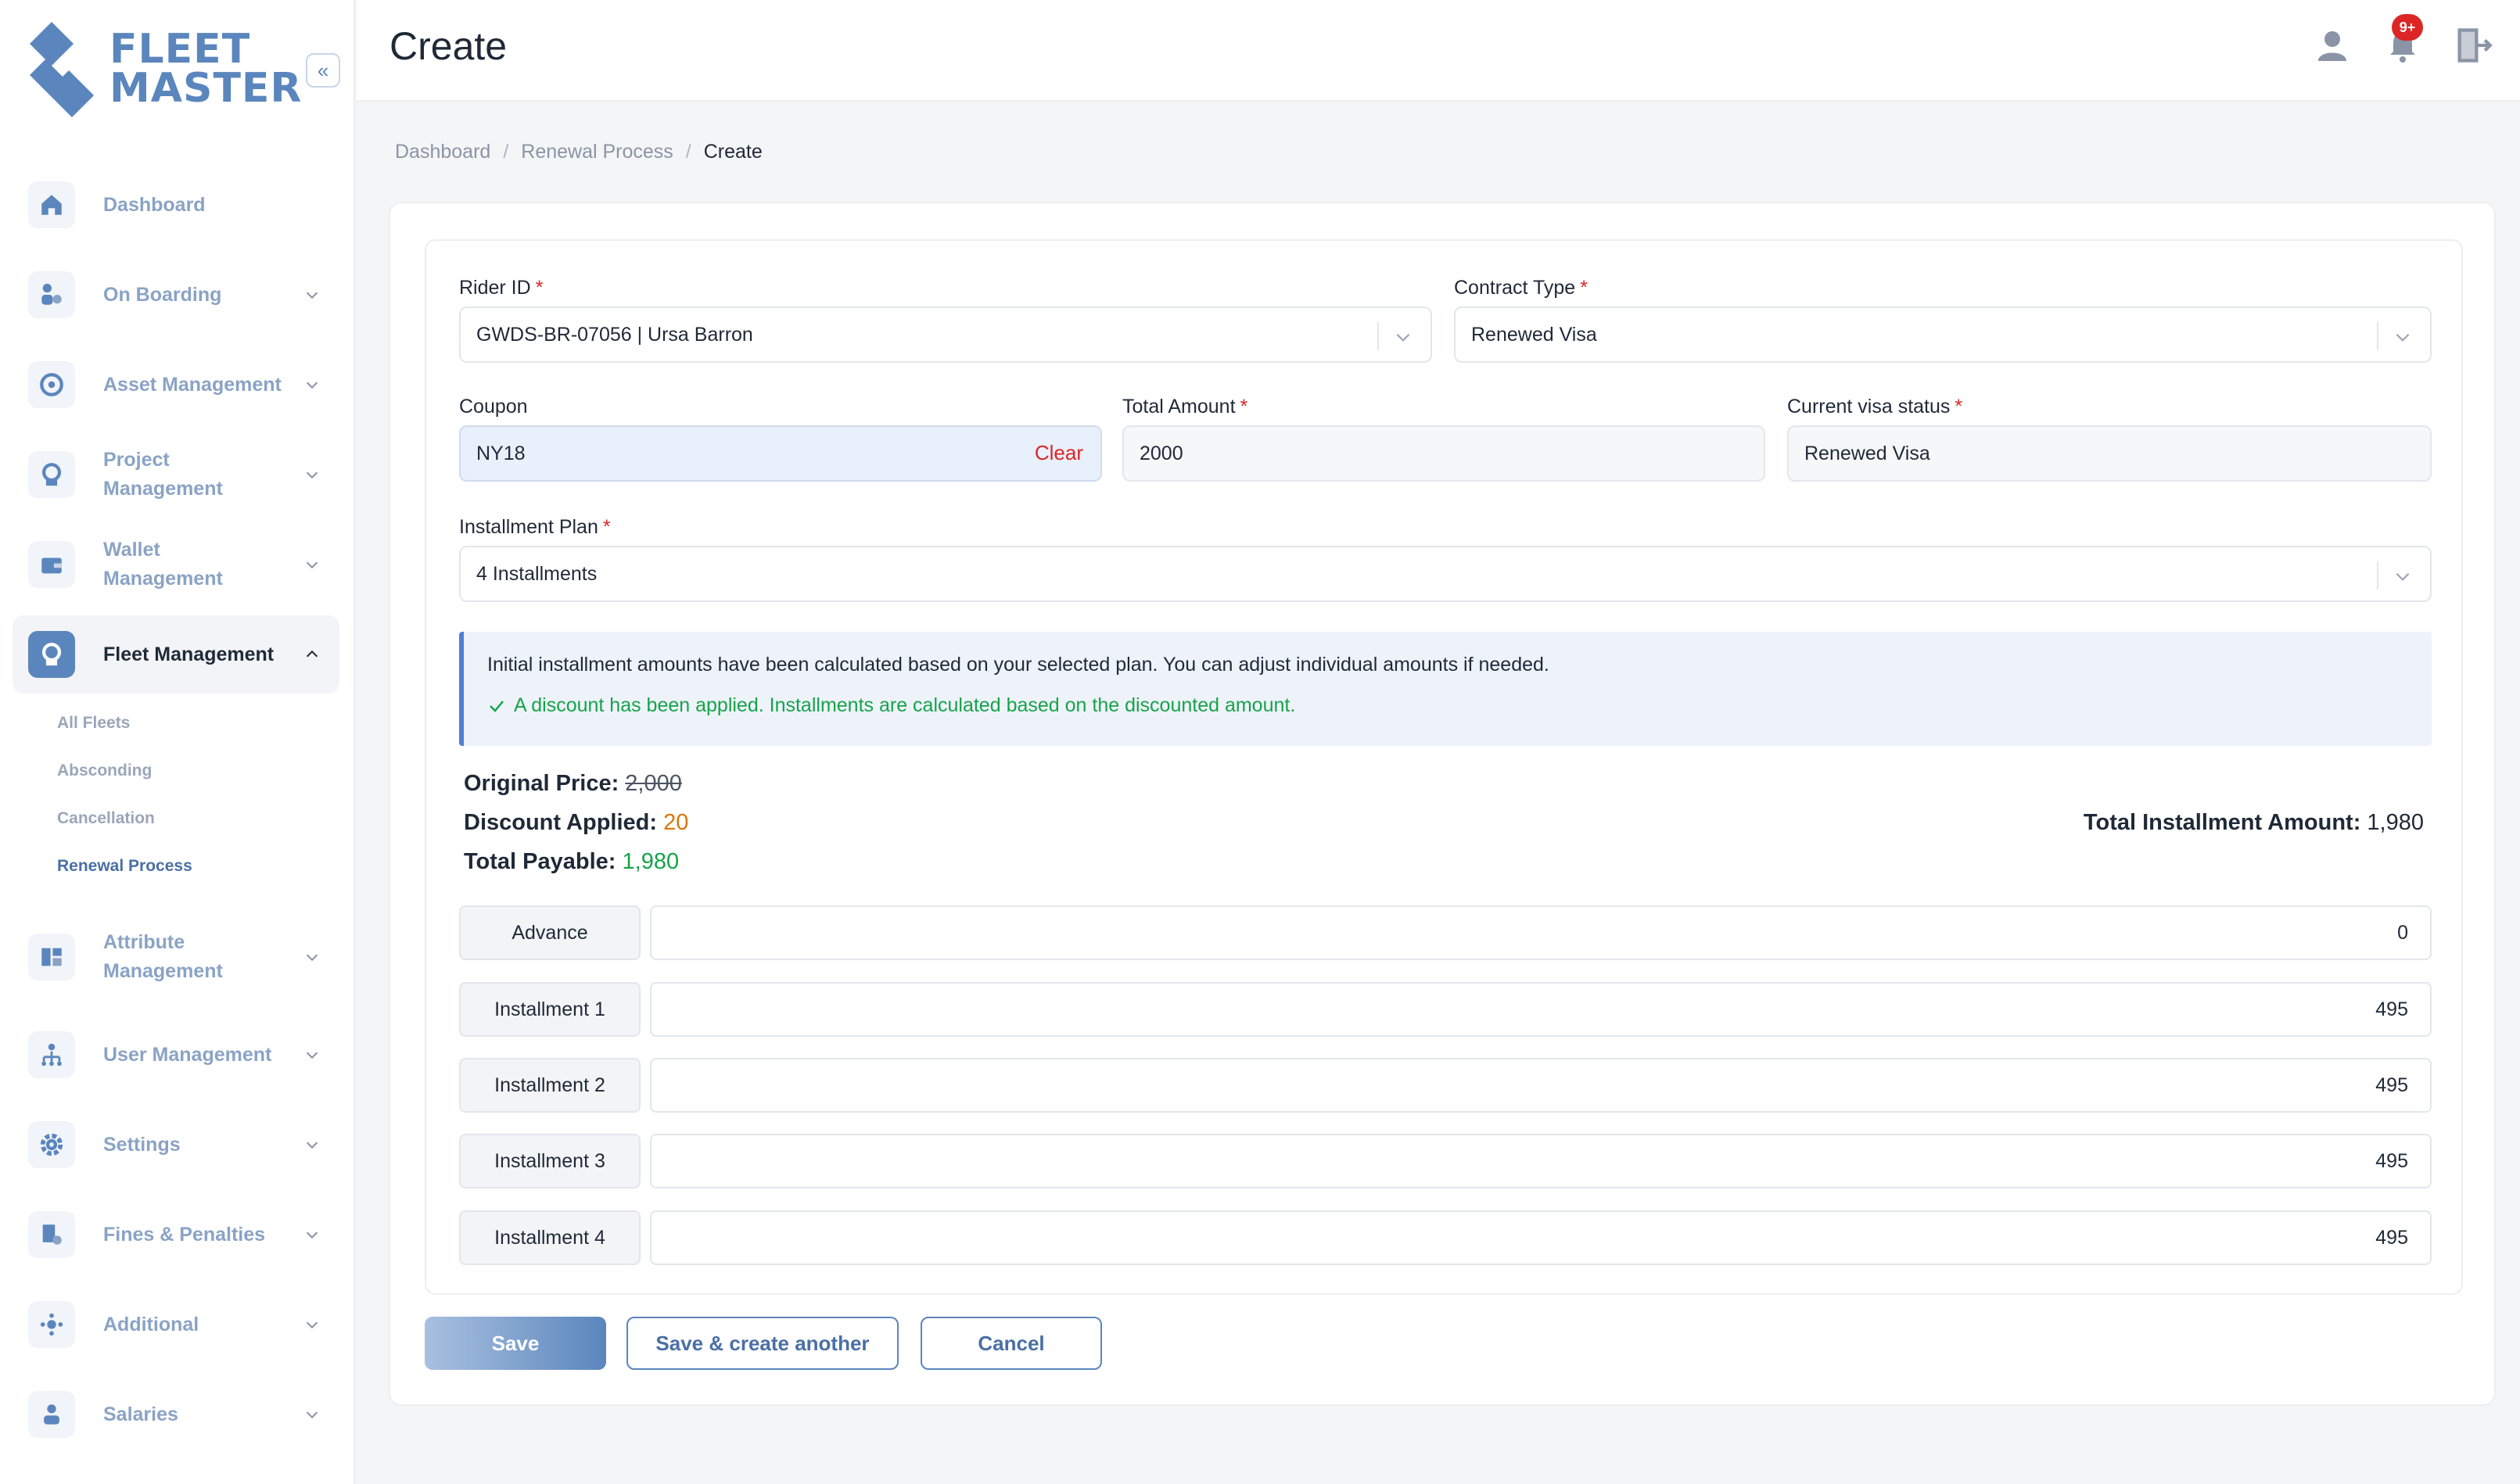  I want to click on total-installment-value: 1,980, so click(2395, 822).